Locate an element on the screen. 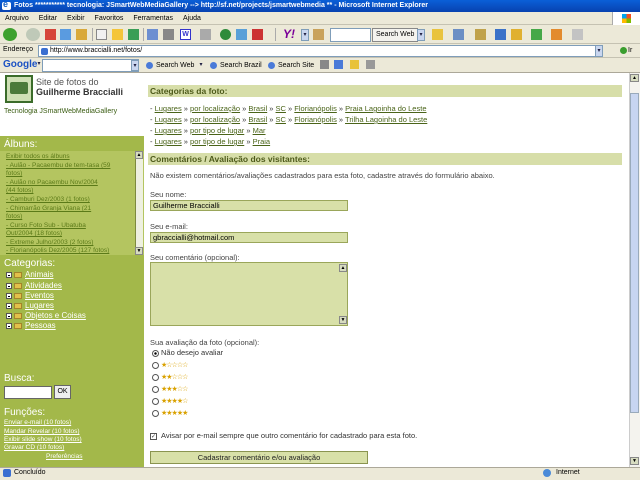  refresh-icon is located at coordinates (65, 34).